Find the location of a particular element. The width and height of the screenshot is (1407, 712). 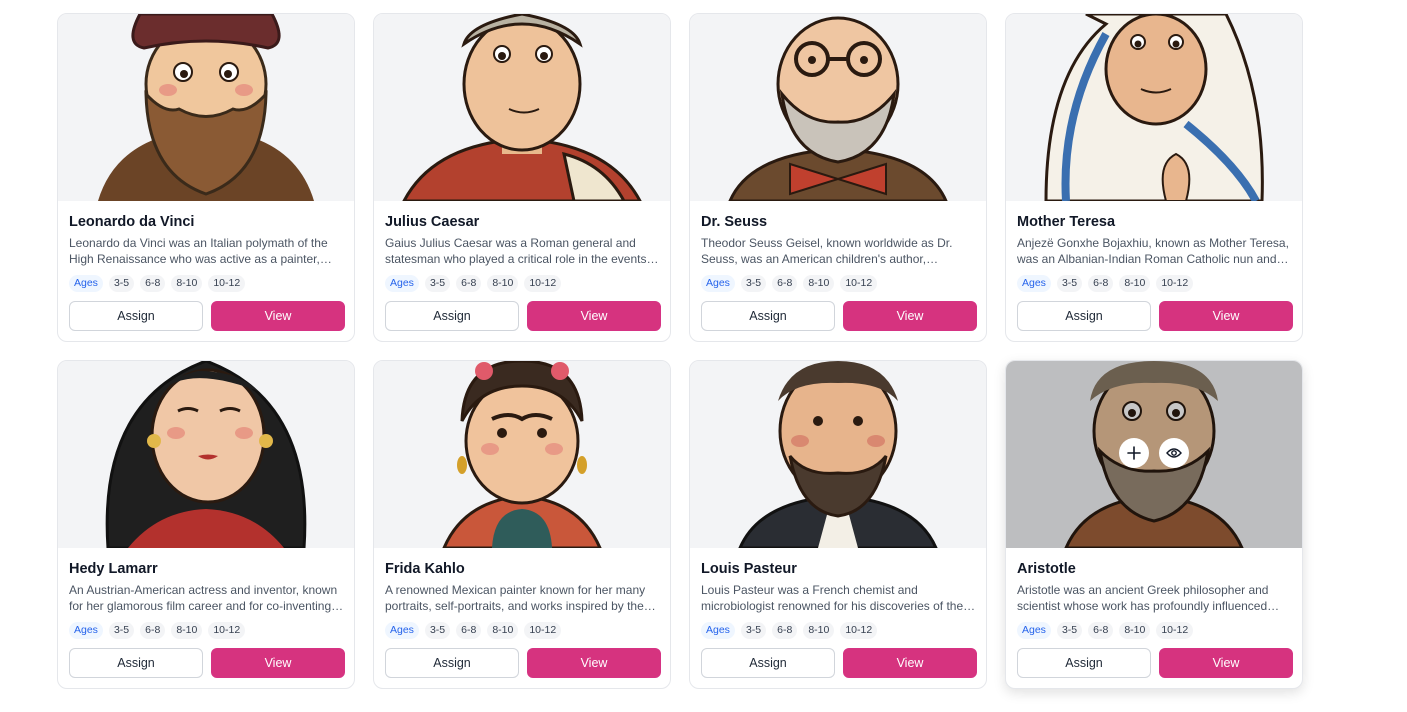

hover-overlay is located at coordinates (1154, 454).